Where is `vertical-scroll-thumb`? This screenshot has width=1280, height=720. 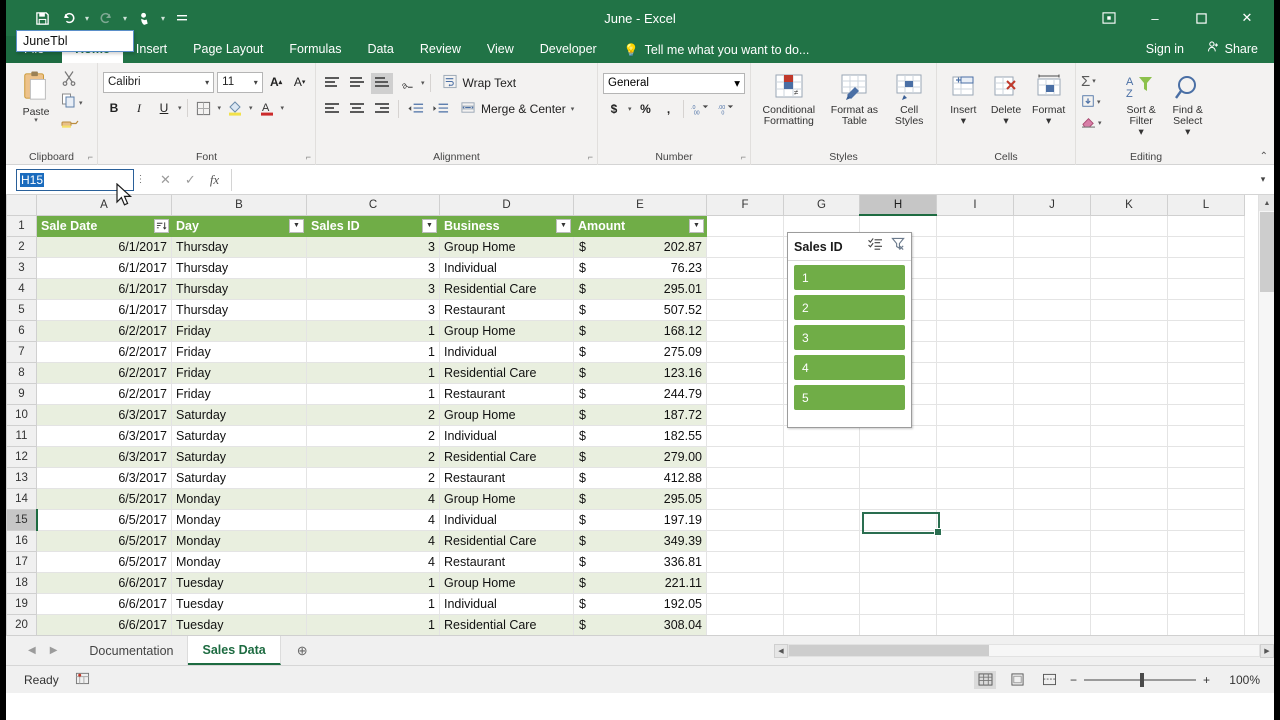
vertical-scroll-thumb is located at coordinates (1267, 252).